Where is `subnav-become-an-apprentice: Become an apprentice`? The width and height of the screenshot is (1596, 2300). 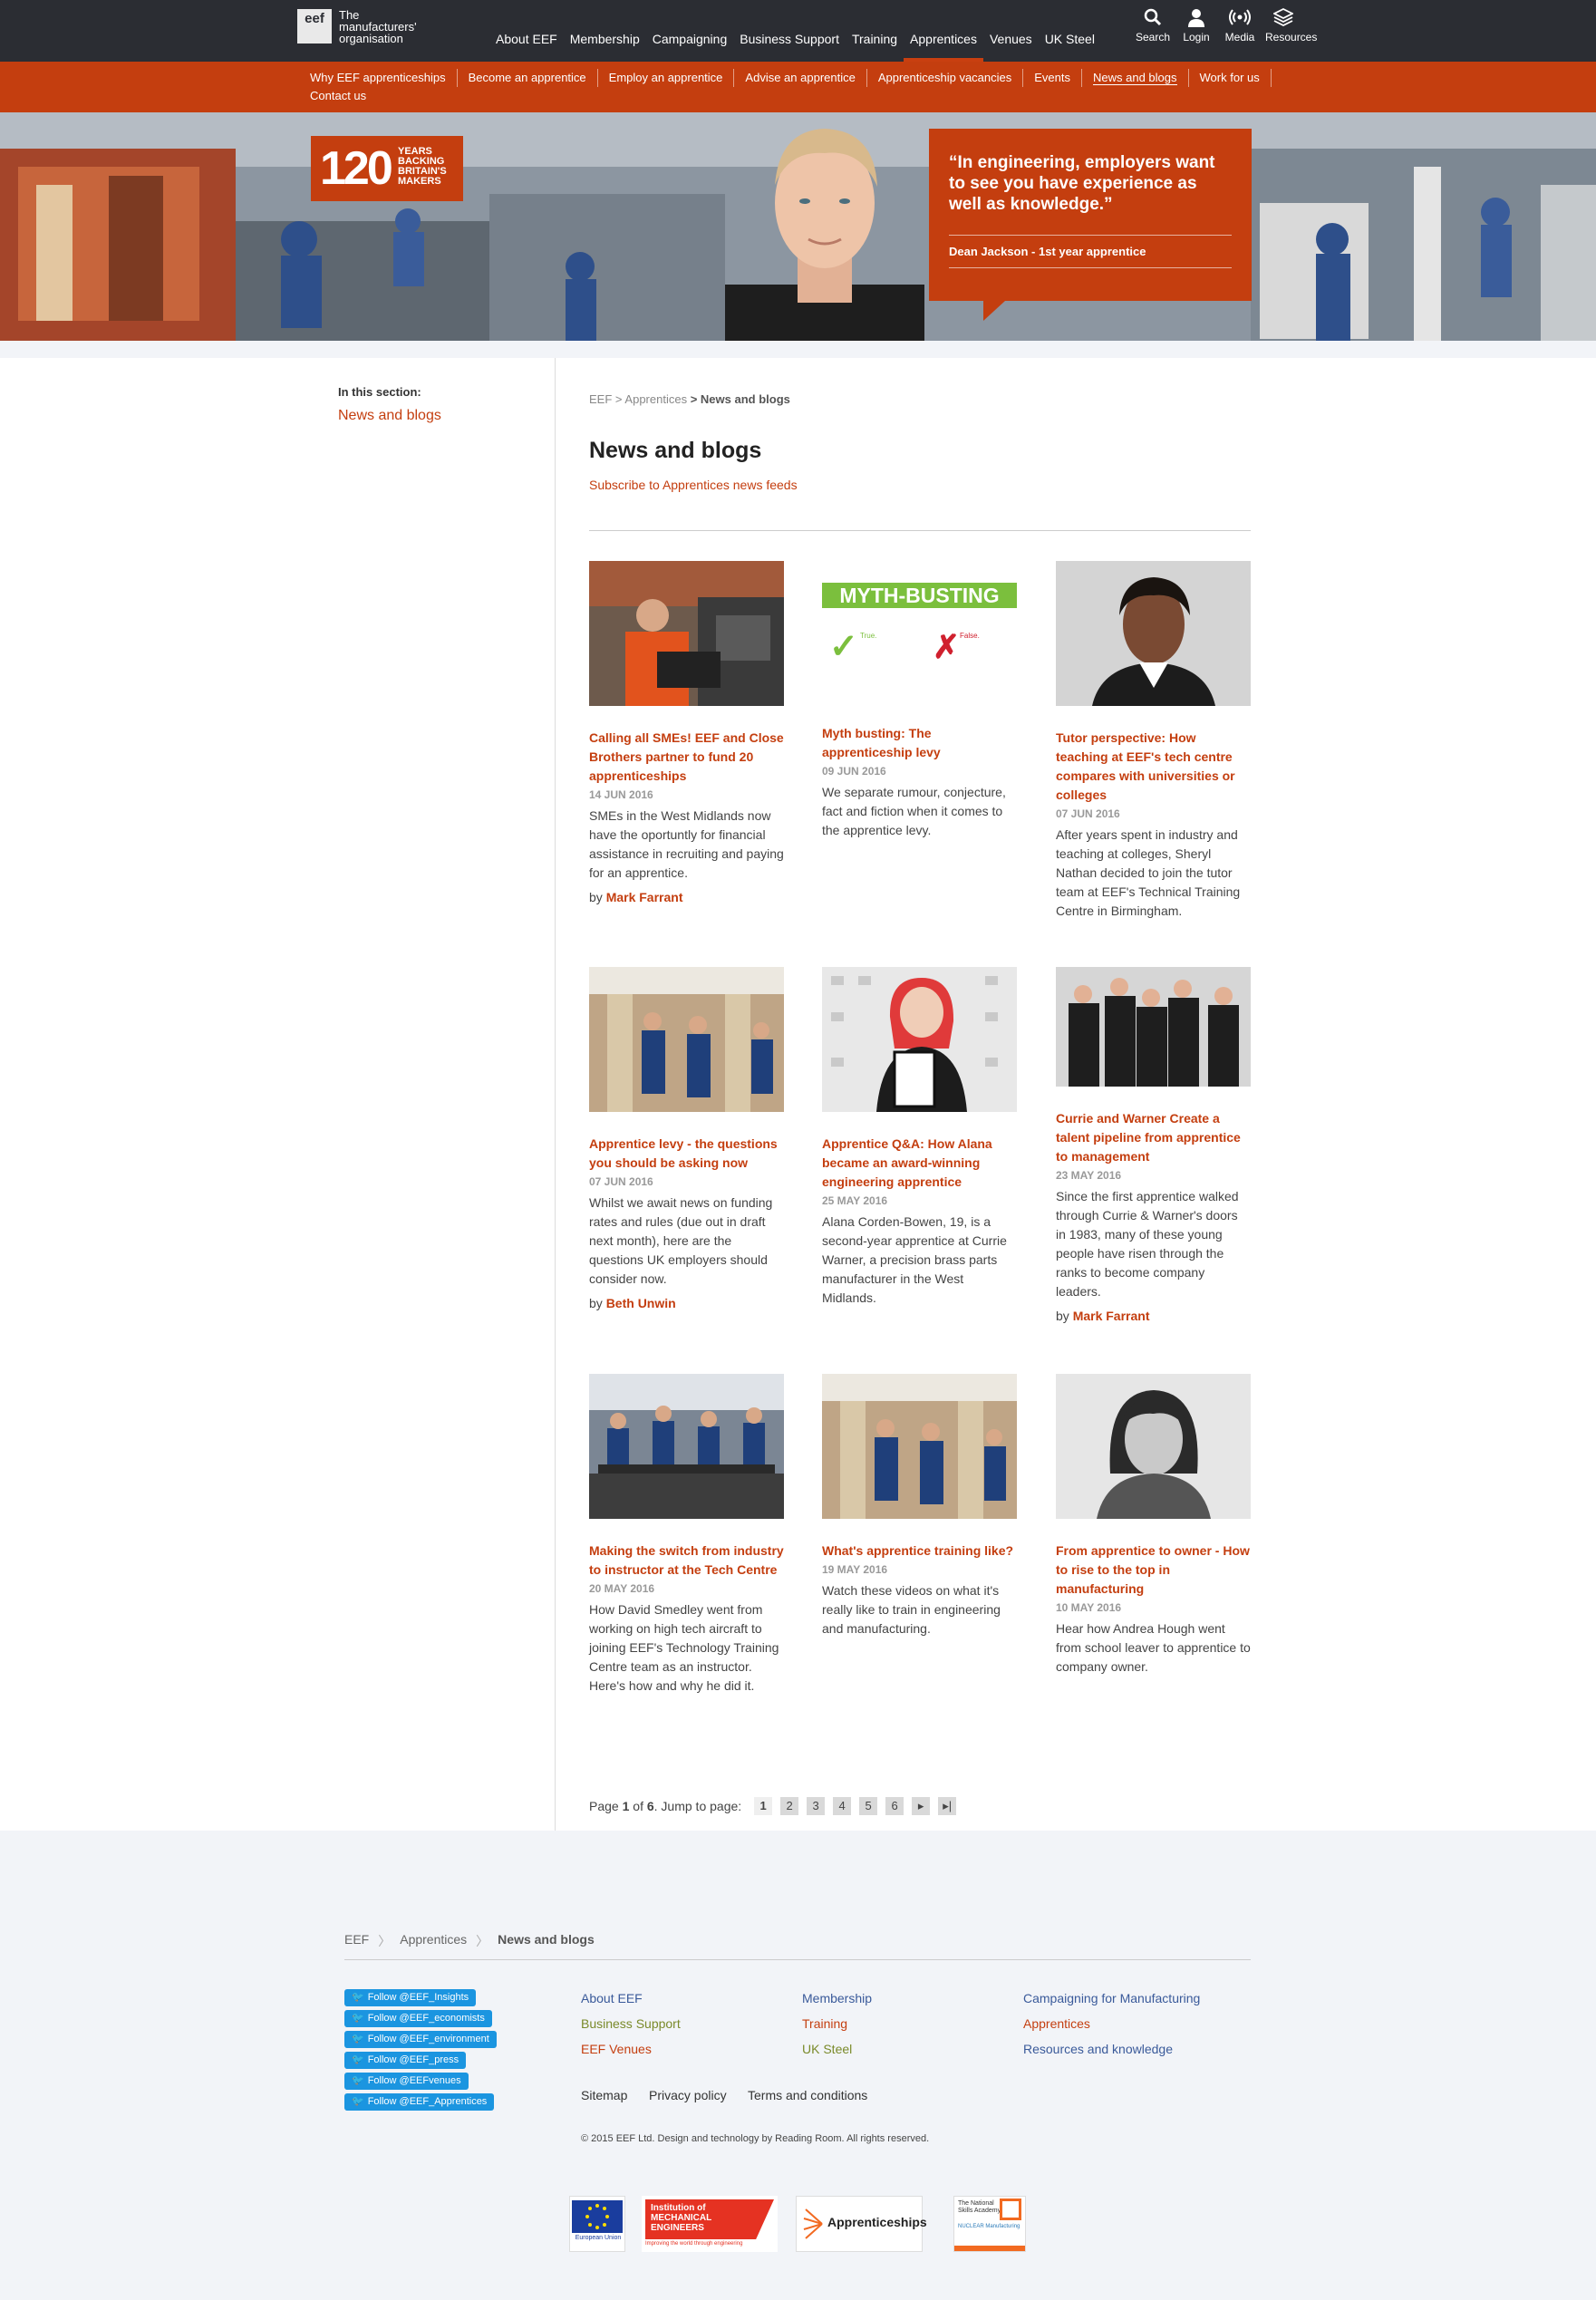 subnav-become-an-apprentice: Become an apprentice is located at coordinates (528, 78).